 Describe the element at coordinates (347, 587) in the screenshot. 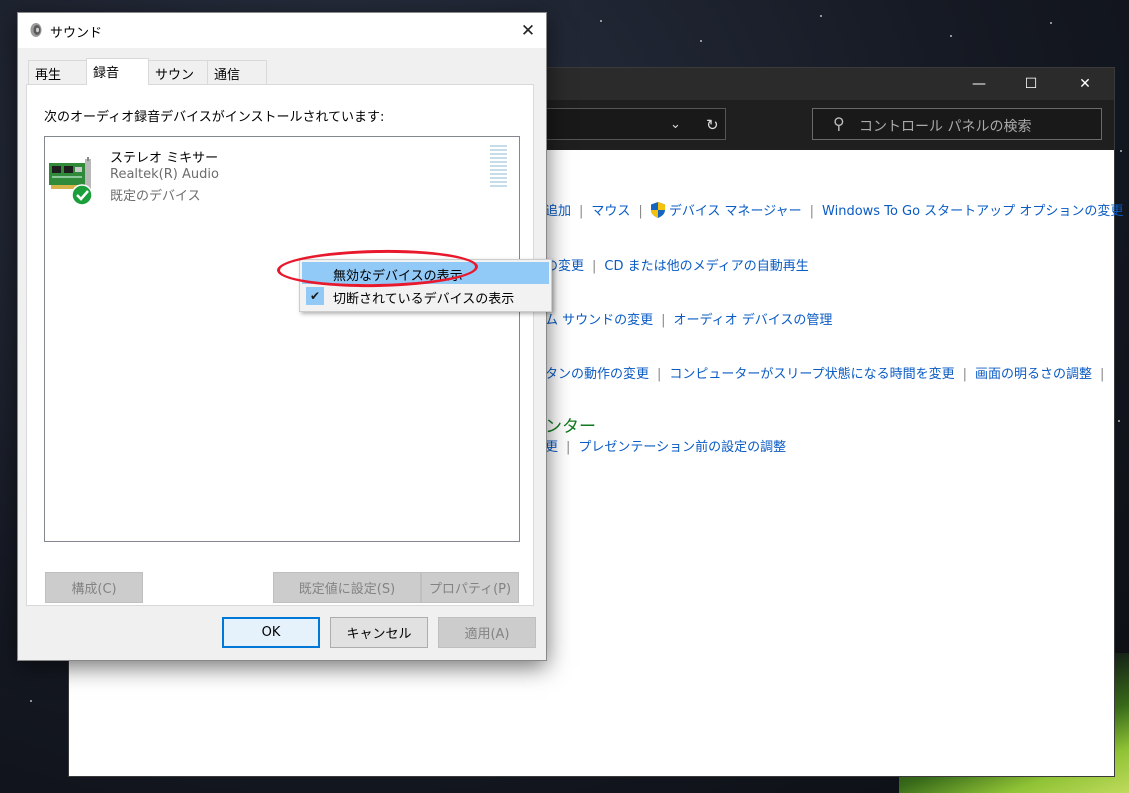

I see `set-default-button: 既定値に設定(S)` at that location.